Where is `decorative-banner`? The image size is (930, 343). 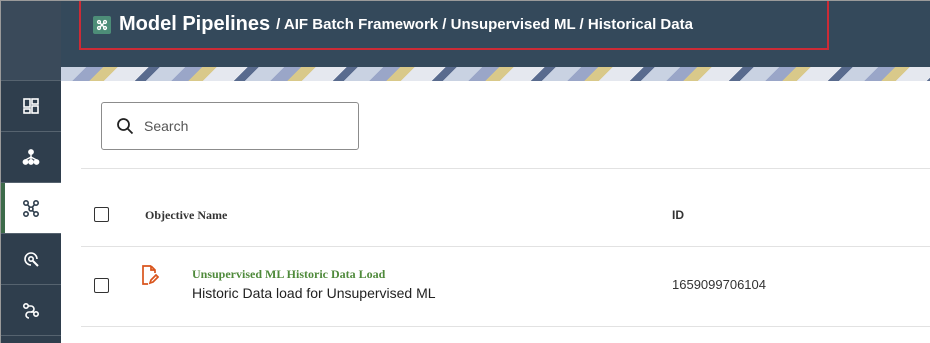 decorative-banner is located at coordinates (495, 74).